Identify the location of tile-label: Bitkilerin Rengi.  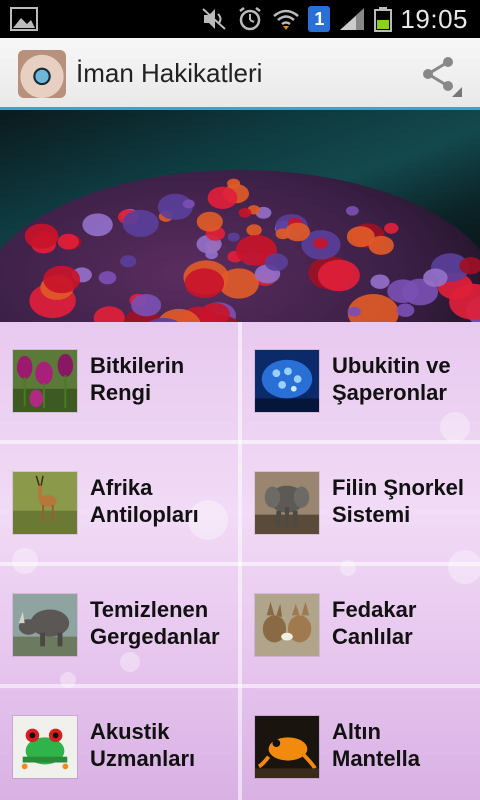
(137, 379).